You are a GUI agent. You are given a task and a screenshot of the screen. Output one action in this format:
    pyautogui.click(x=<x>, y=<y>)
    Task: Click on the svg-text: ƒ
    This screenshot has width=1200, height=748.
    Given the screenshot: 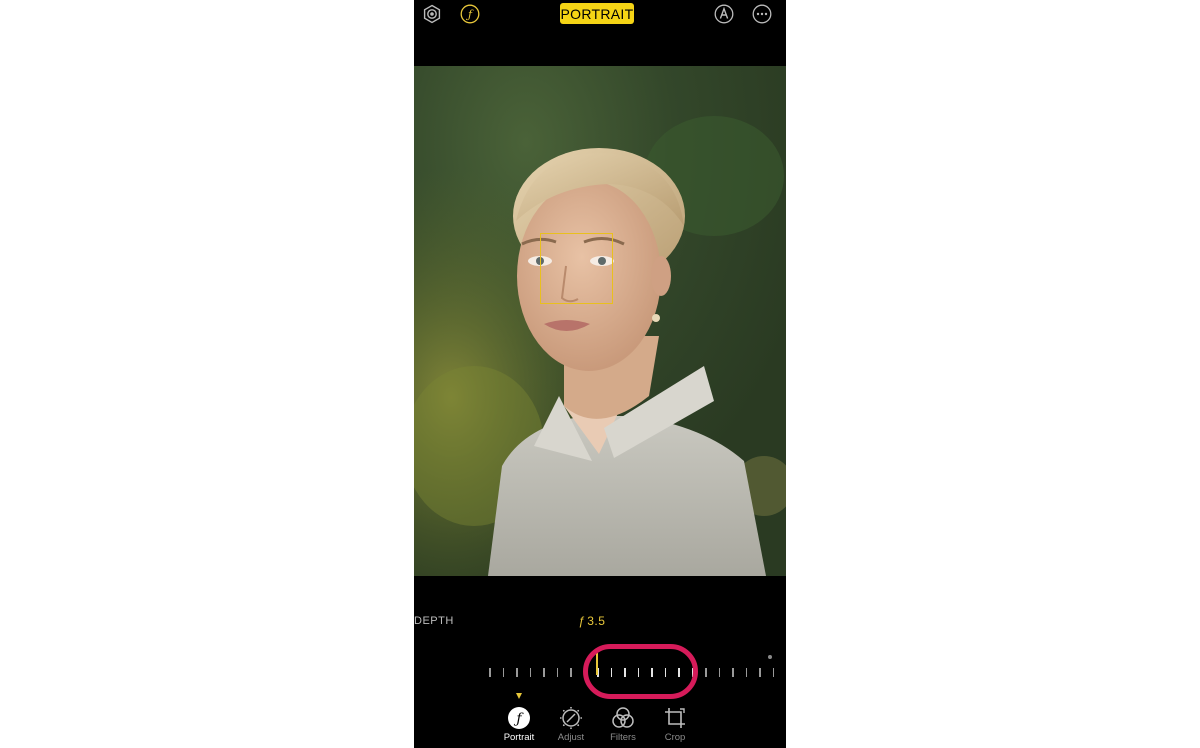 What is the action you would take?
    pyautogui.click(x=469, y=14)
    